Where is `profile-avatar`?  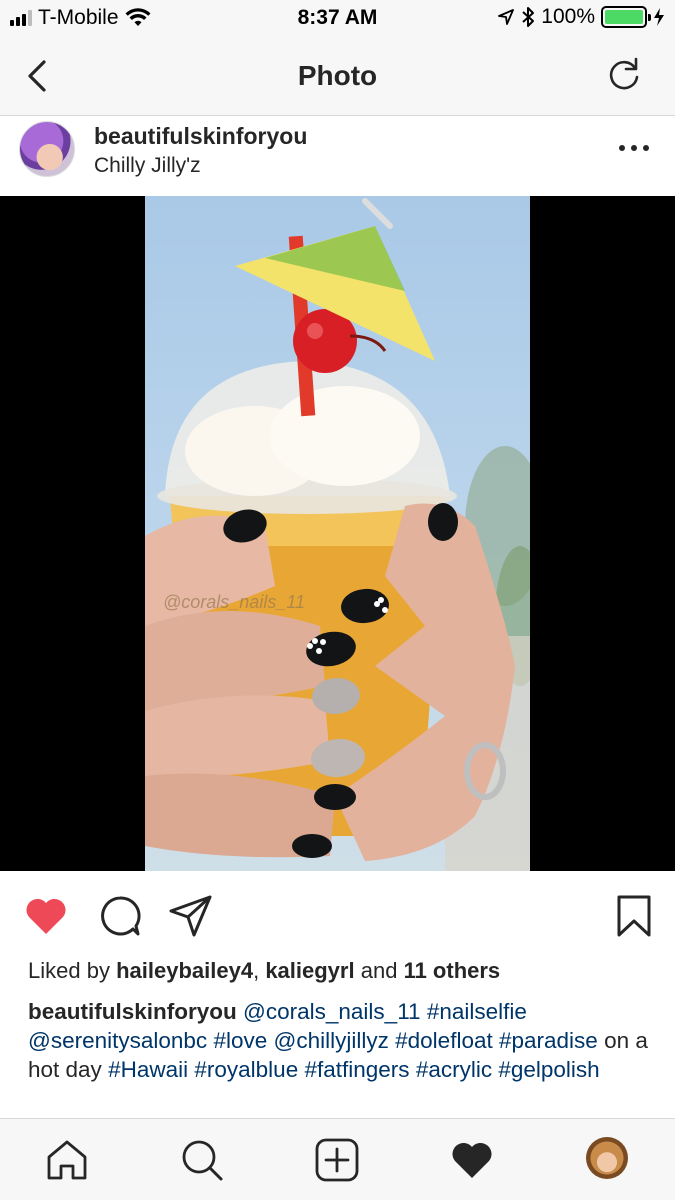
profile-avatar is located at coordinates (607, 1158).